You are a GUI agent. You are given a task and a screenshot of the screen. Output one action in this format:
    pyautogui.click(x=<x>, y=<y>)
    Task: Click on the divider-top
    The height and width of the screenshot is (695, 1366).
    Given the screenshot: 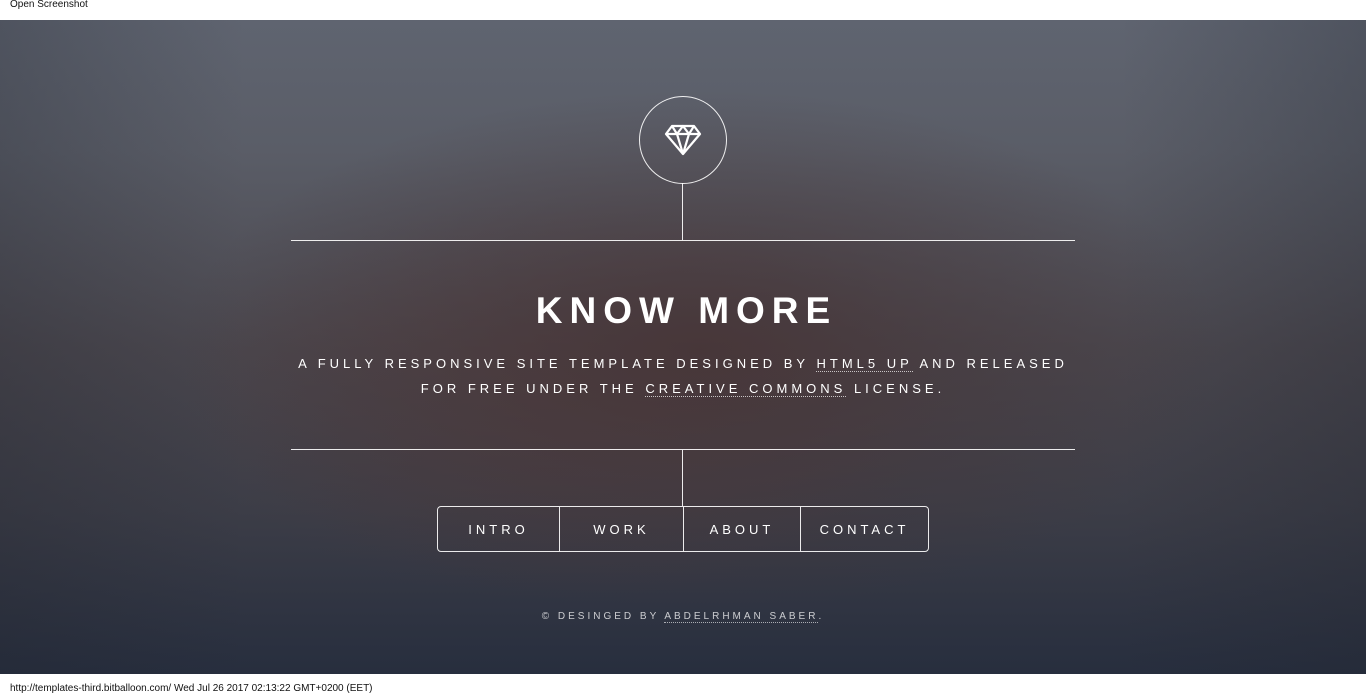 What is the action you would take?
    pyautogui.click(x=683, y=240)
    